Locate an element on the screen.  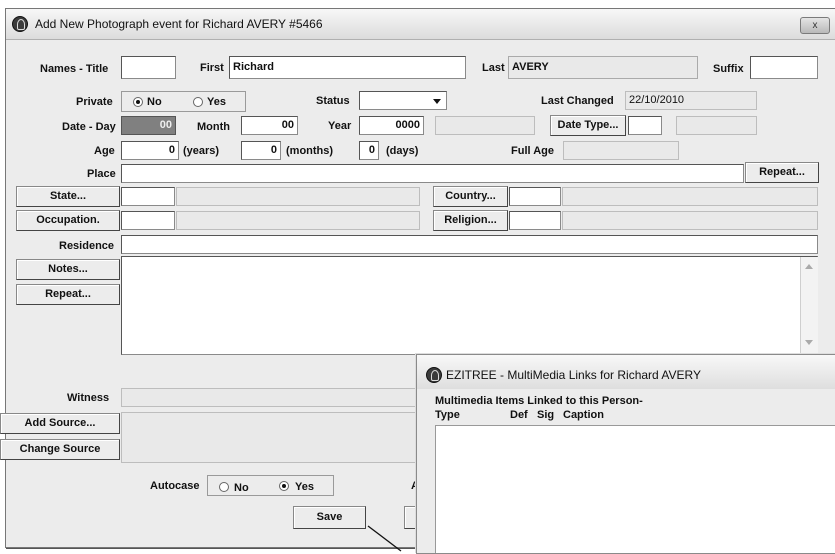
date-display-field is located at coordinates (485, 125).